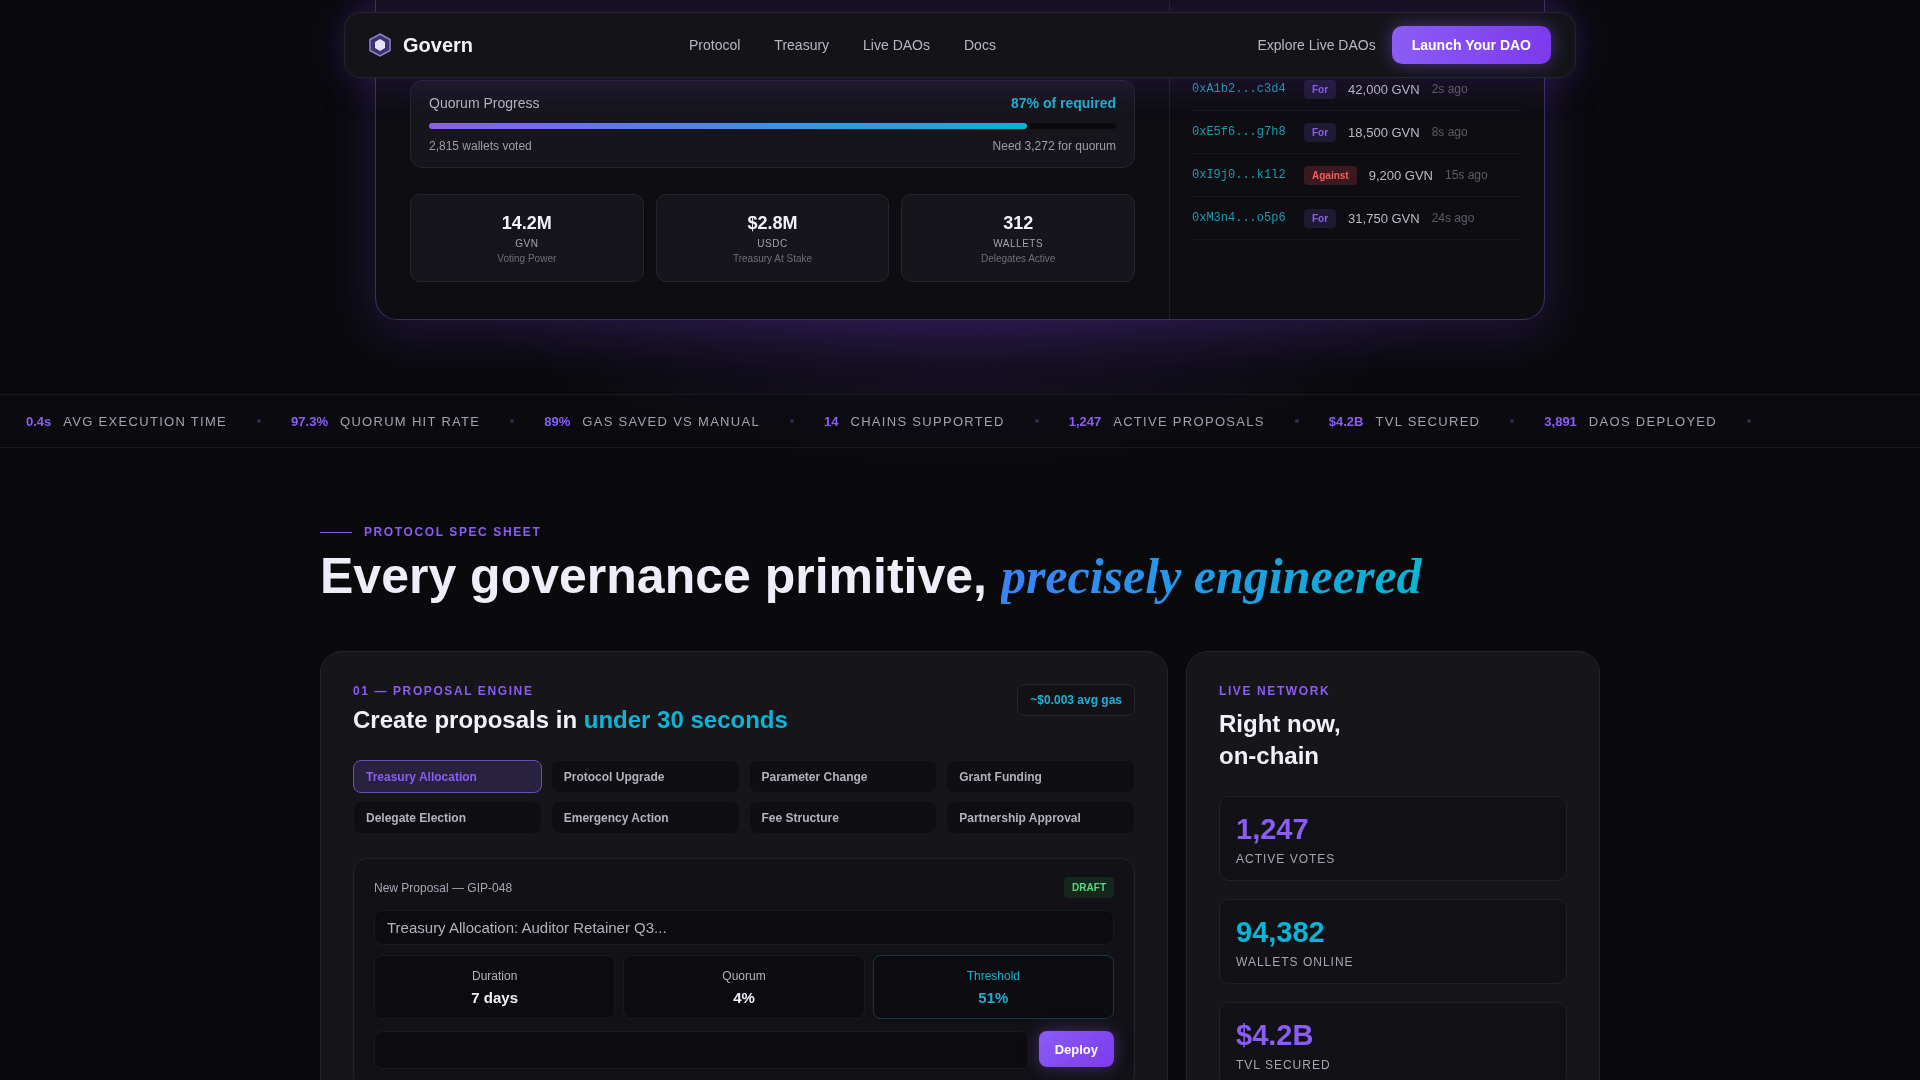 This screenshot has height=1080, width=1920. What do you see at coordinates (744, 997) in the screenshot?
I see `parameter-value: 4%` at bounding box center [744, 997].